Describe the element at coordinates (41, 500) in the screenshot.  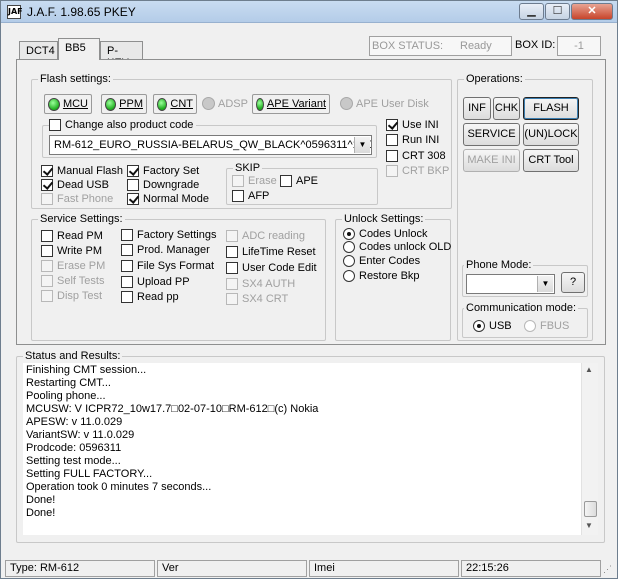
I see `log-line: Done!` at that location.